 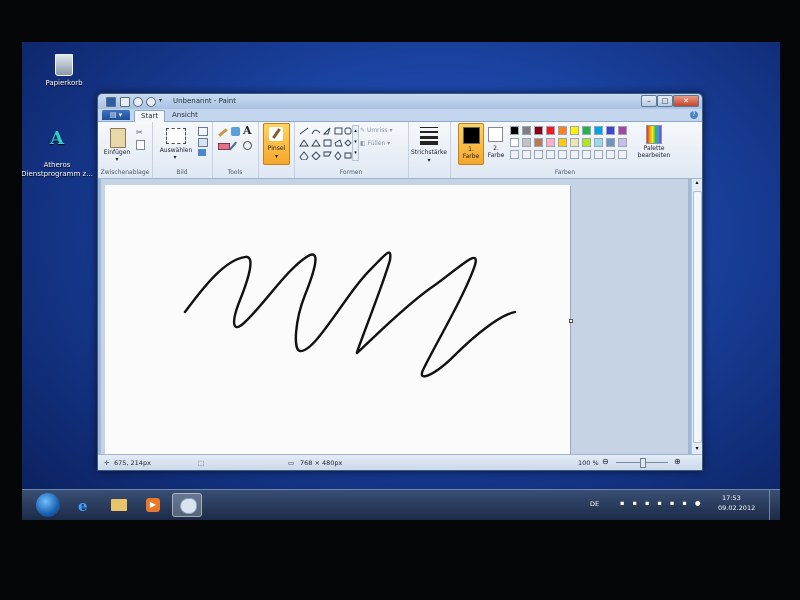 What do you see at coordinates (731, 498) in the screenshot?
I see `clock-time: 17:53` at bounding box center [731, 498].